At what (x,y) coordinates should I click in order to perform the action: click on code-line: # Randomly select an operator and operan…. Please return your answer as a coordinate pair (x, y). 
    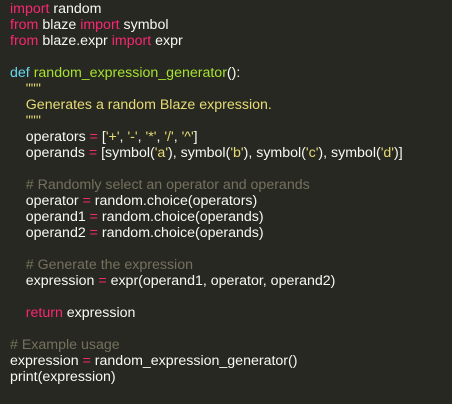
    Looking at the image, I should click on (231, 185).